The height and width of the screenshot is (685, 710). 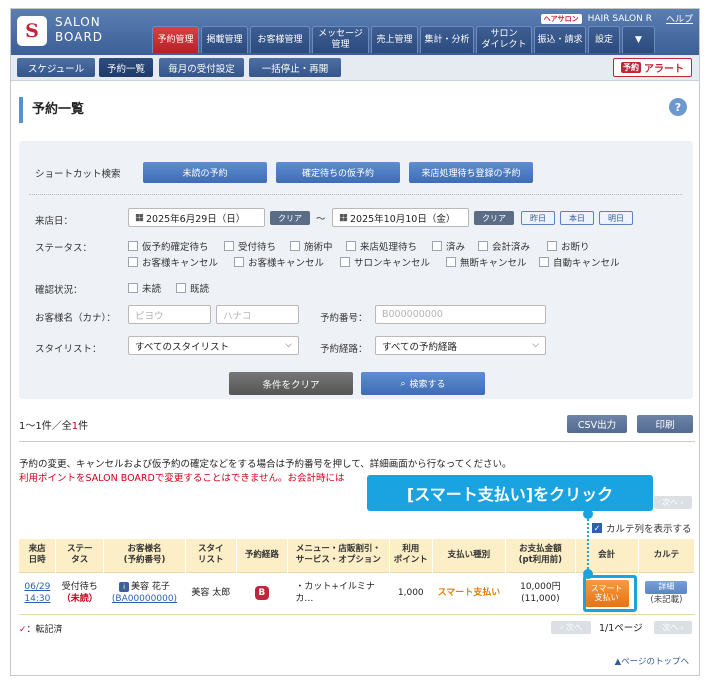 What do you see at coordinates (494, 218) in the screenshot?
I see `date-to-clear-button: クリア` at bounding box center [494, 218].